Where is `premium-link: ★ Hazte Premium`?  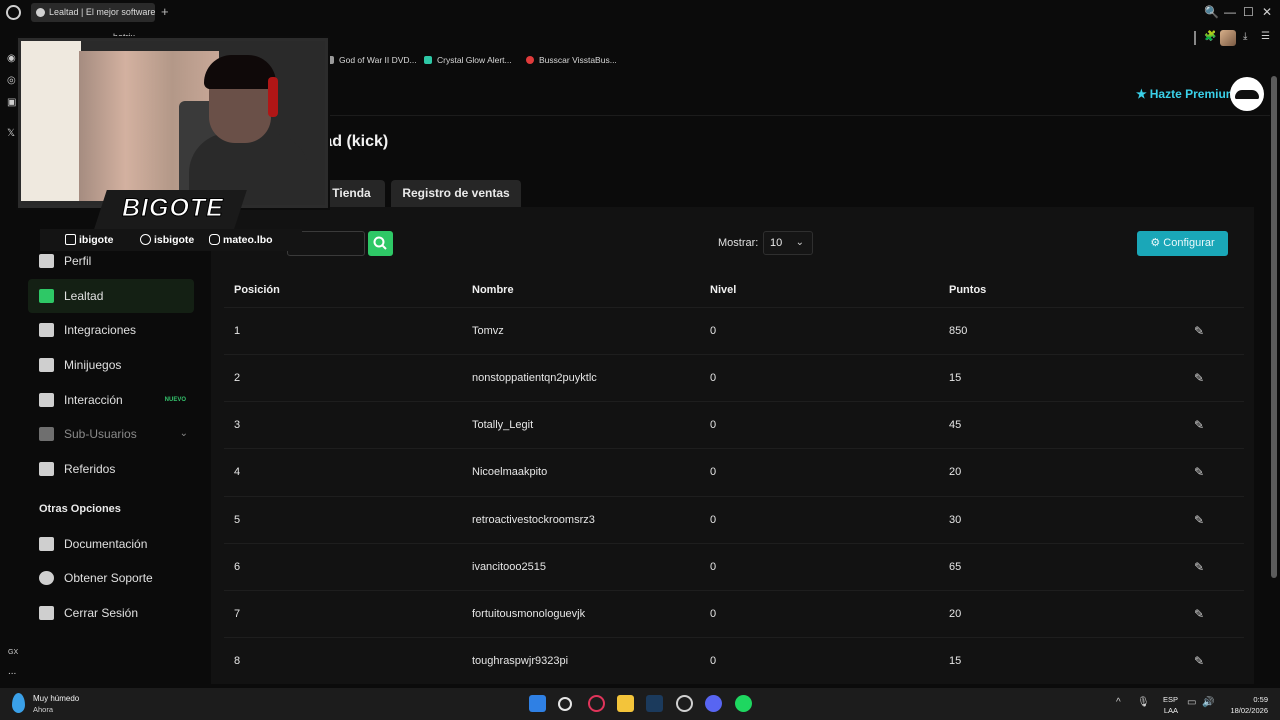 premium-link: ★ Hazte Premium is located at coordinates (1186, 94).